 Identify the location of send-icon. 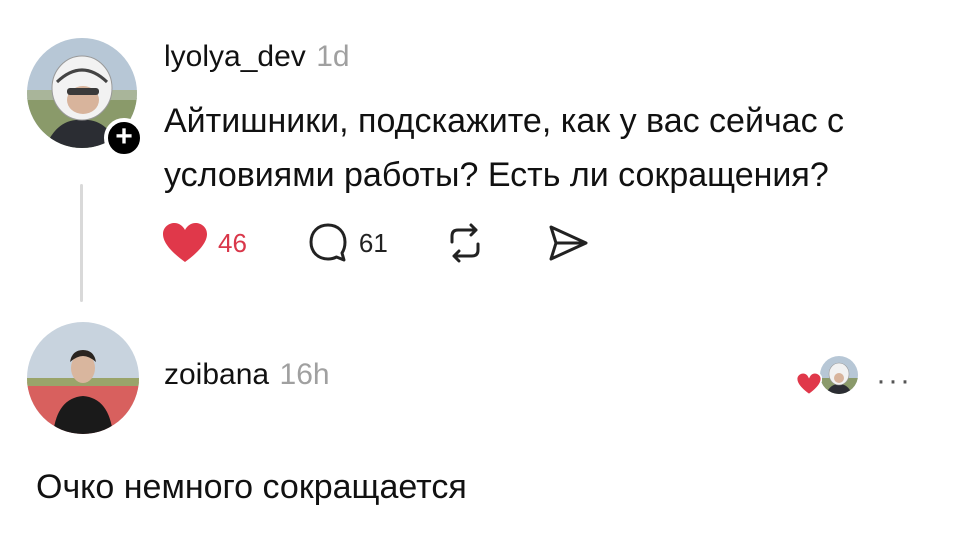
(568, 243).